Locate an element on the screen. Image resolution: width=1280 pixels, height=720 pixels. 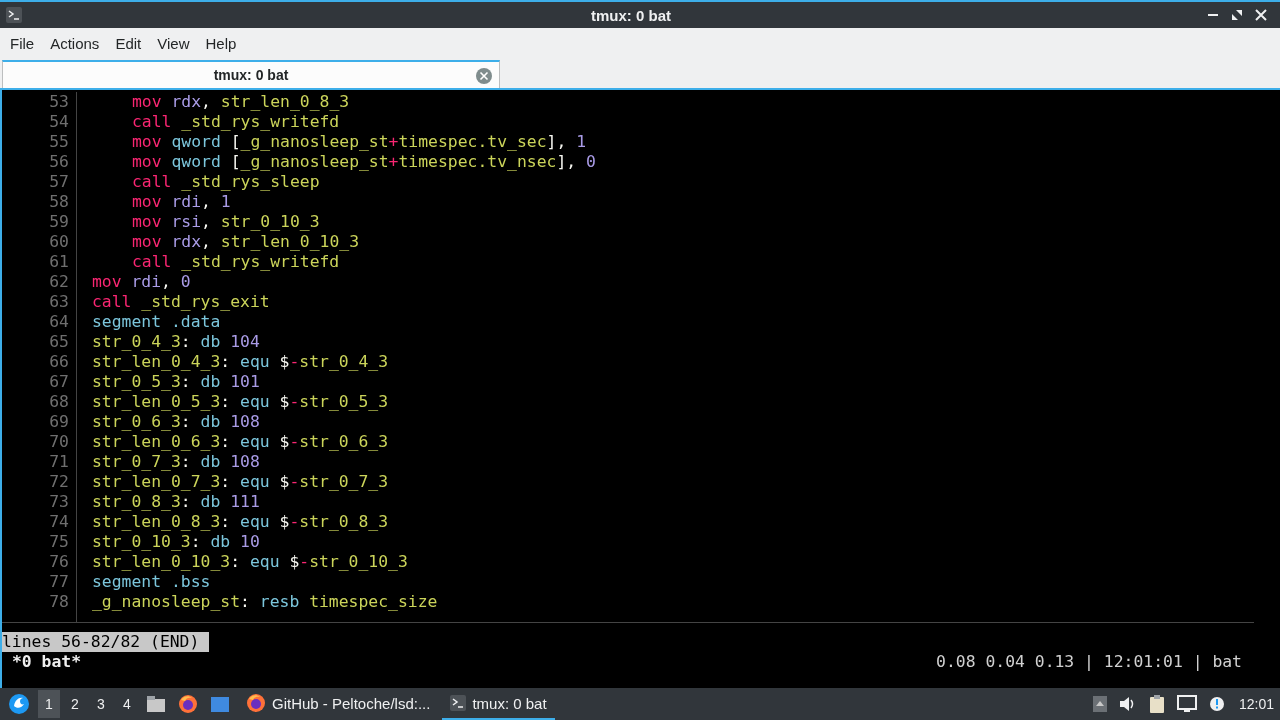
line-number: 66 is located at coordinates (59, 362).